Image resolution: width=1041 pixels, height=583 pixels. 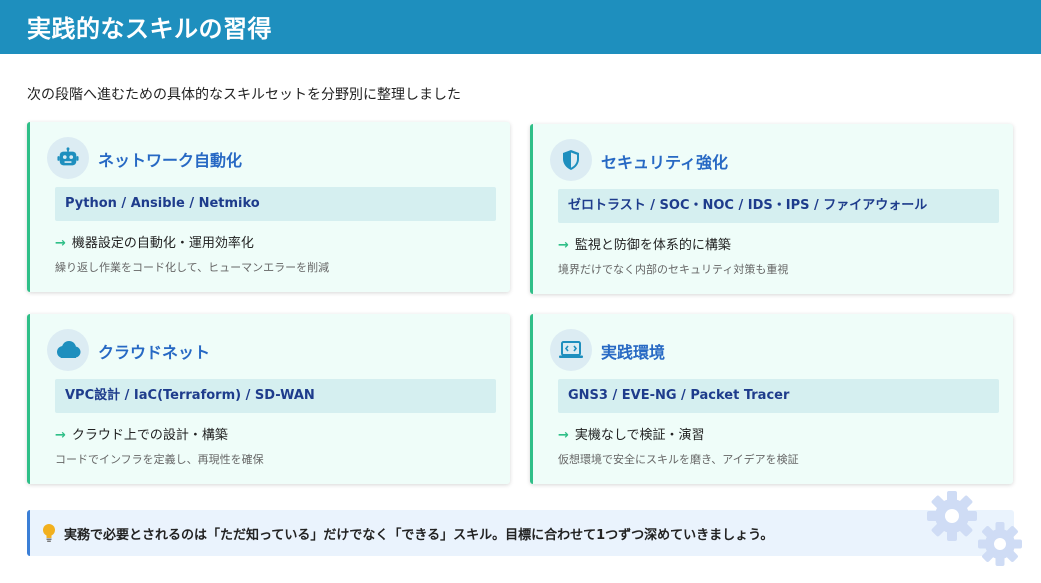 What do you see at coordinates (154, 352) in the screenshot?
I see `card-title: クラウドネット` at bounding box center [154, 352].